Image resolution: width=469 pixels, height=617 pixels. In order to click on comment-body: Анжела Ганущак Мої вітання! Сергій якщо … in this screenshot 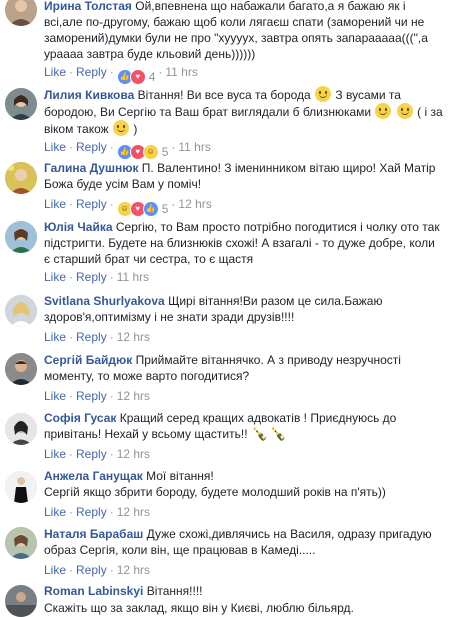, I will do `click(244, 484)`.